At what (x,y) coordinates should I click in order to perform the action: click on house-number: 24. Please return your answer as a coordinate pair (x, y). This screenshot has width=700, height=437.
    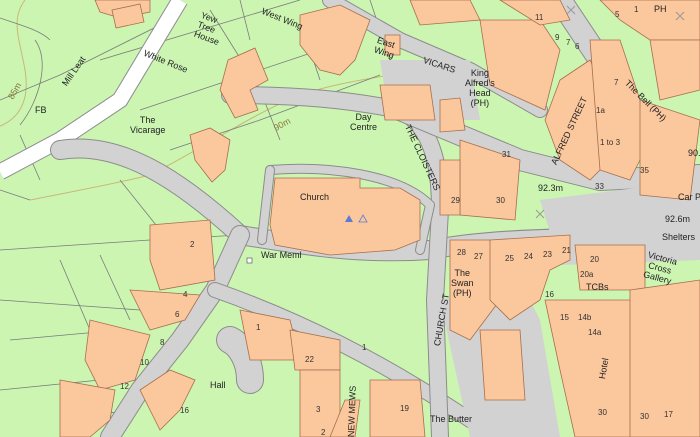
    Looking at the image, I should click on (528, 256).